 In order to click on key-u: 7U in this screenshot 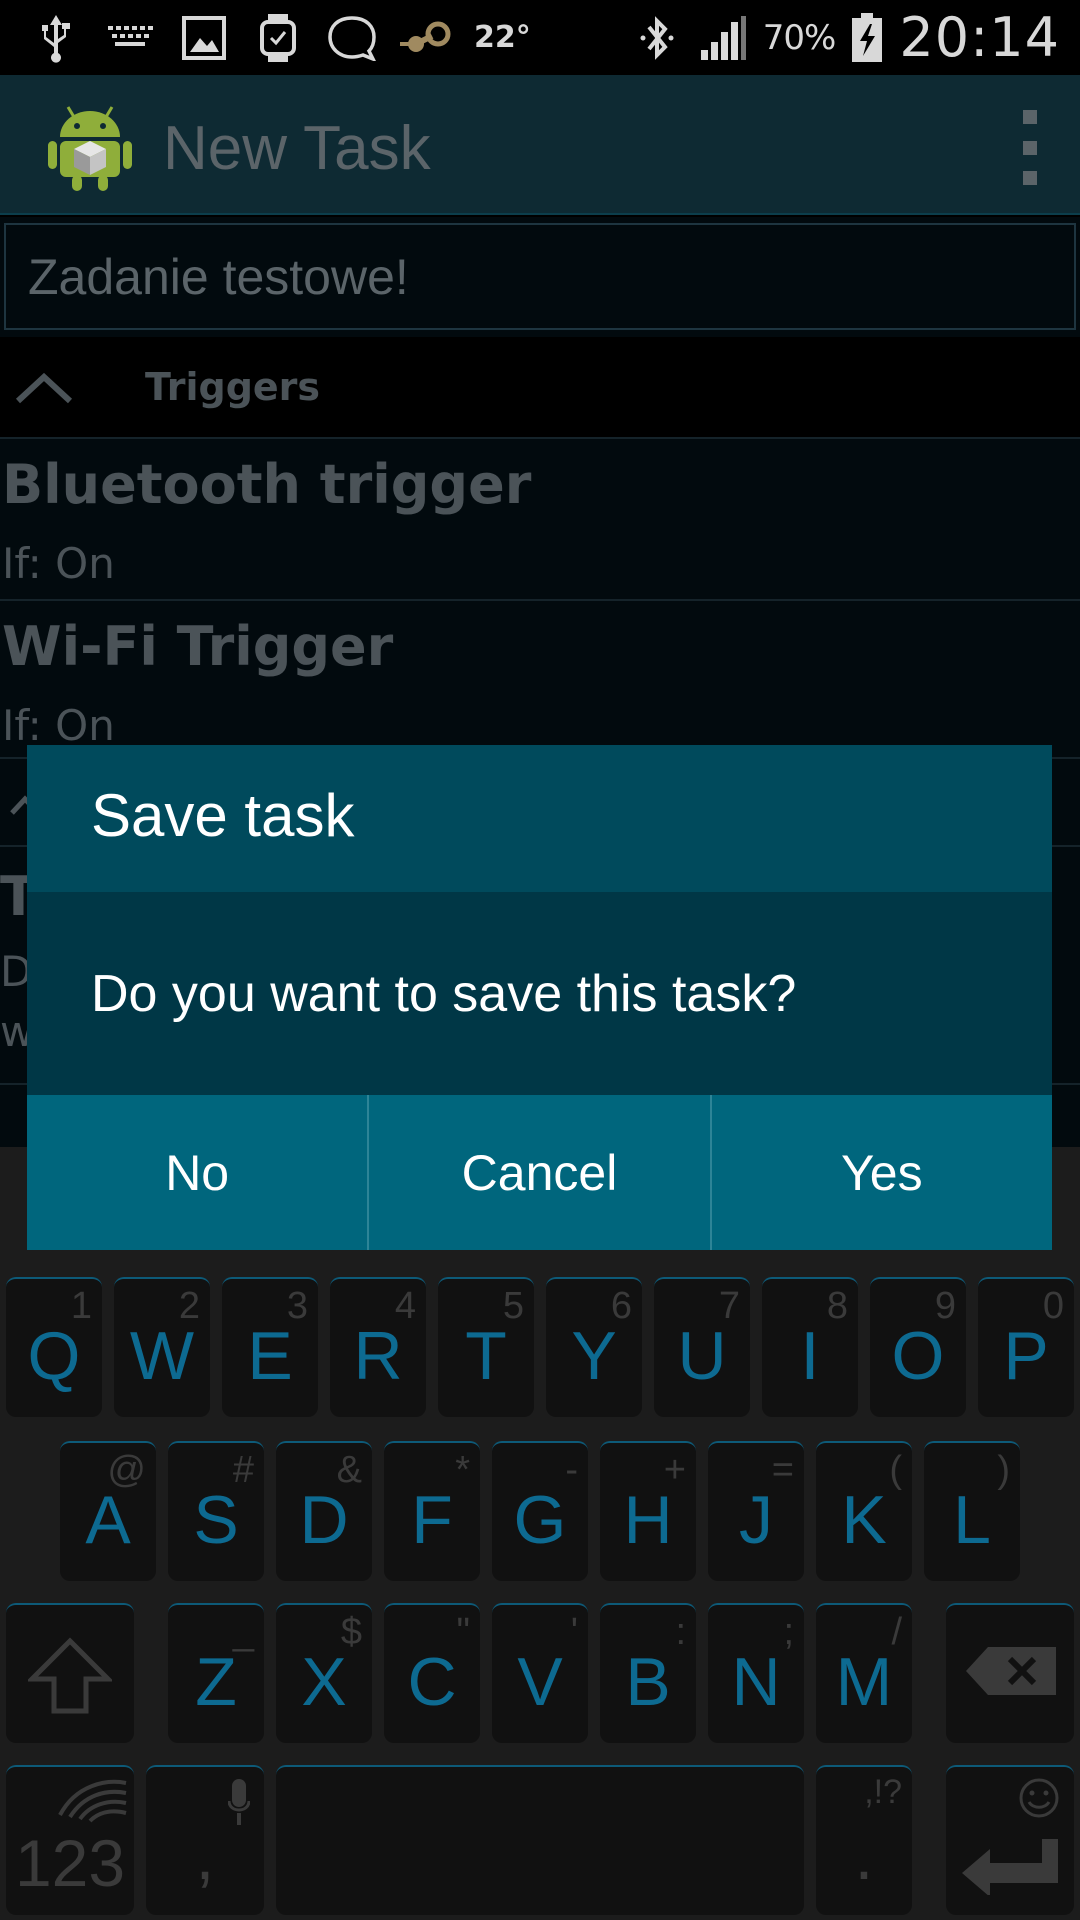, I will do `click(702, 1347)`.